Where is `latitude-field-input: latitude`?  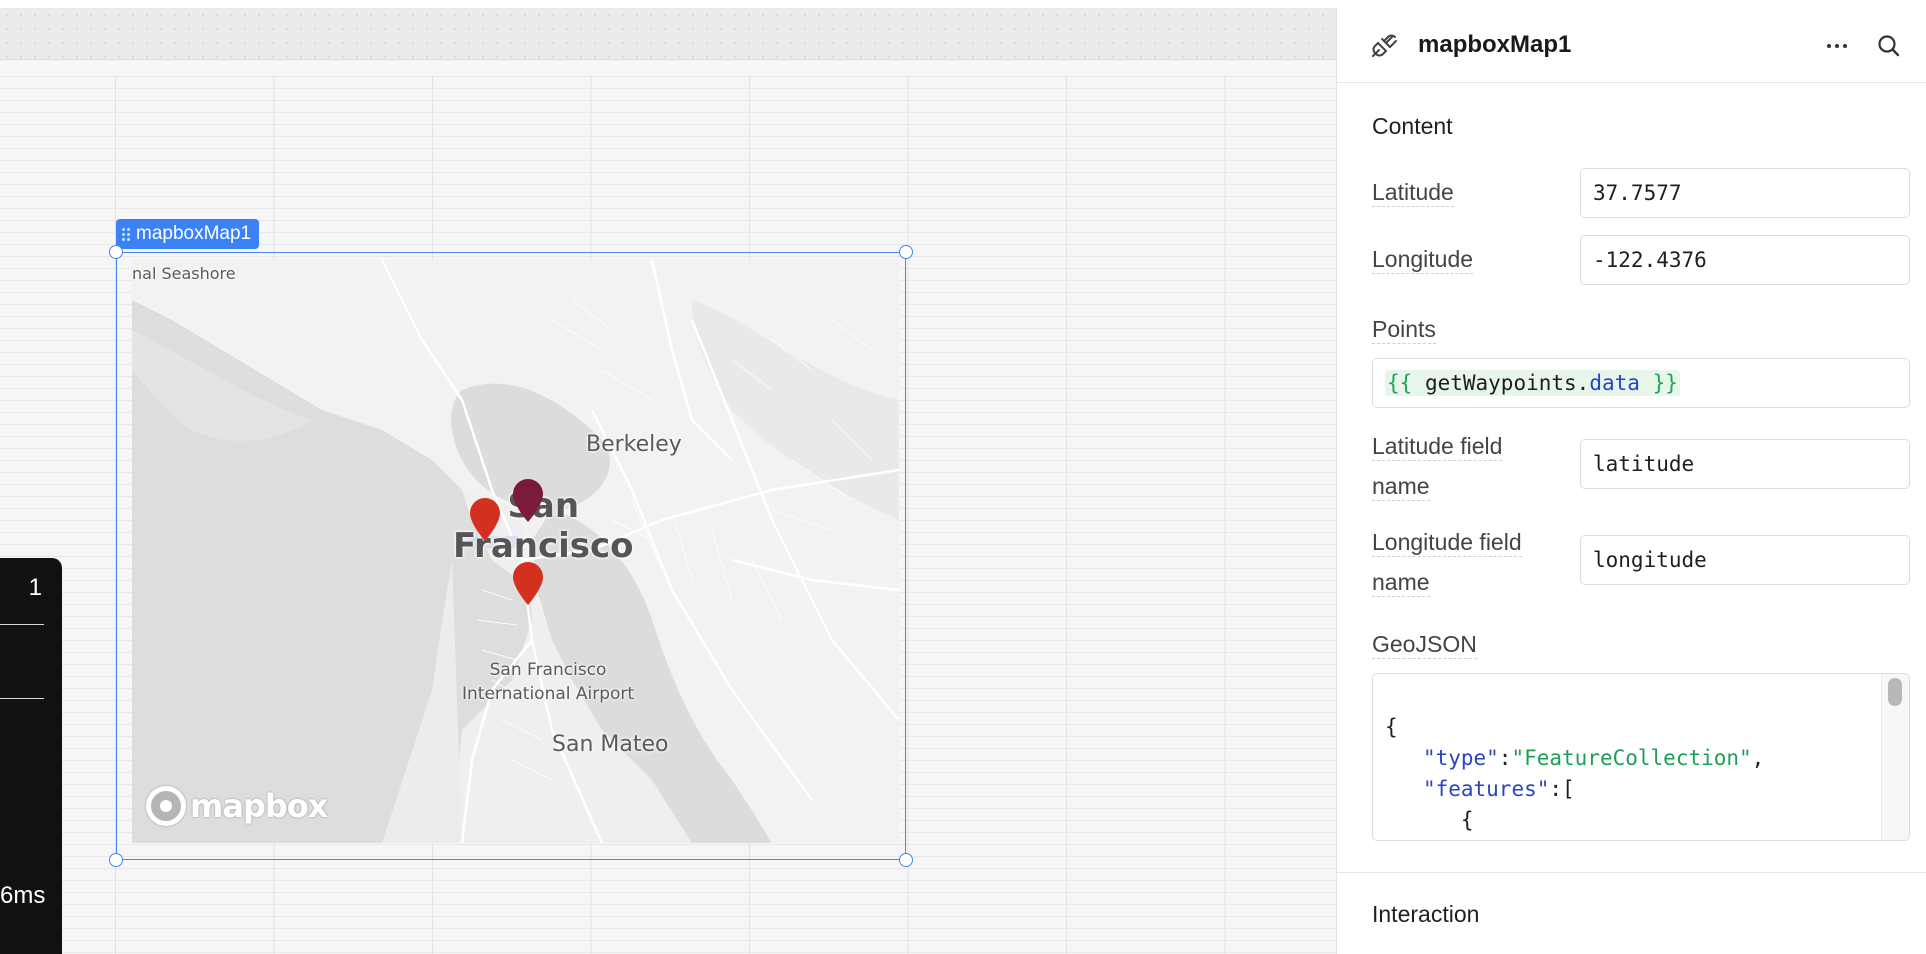
latitude-field-input: latitude is located at coordinates (1745, 464).